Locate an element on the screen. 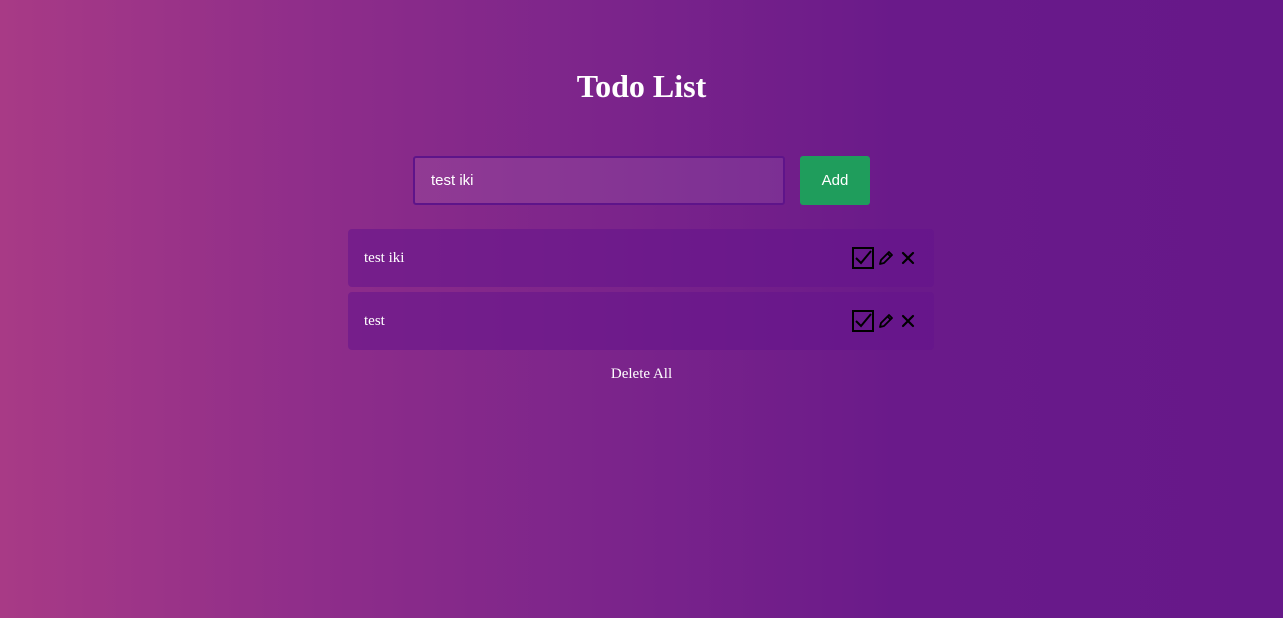 Image resolution: width=1283 pixels, height=618 pixels. todo-item: test is located at coordinates (641, 321).